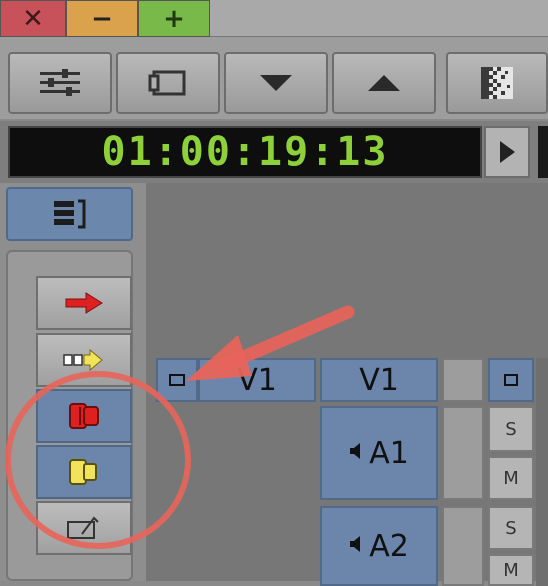 This screenshot has width=548, height=586. What do you see at coordinates (463, 380) in the screenshot?
I see `lock-column-v1` at bounding box center [463, 380].